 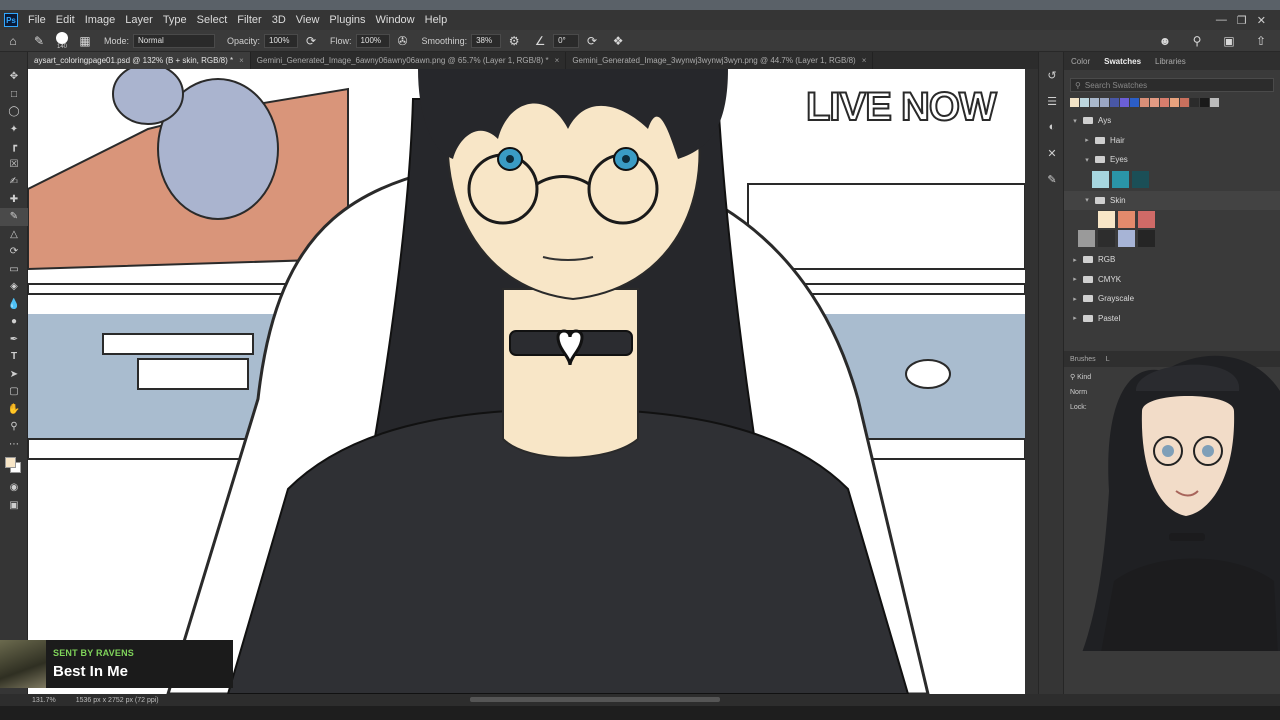 What do you see at coordinates (85, 41) in the screenshot?
I see `brush-settings-icon: ▦` at bounding box center [85, 41].